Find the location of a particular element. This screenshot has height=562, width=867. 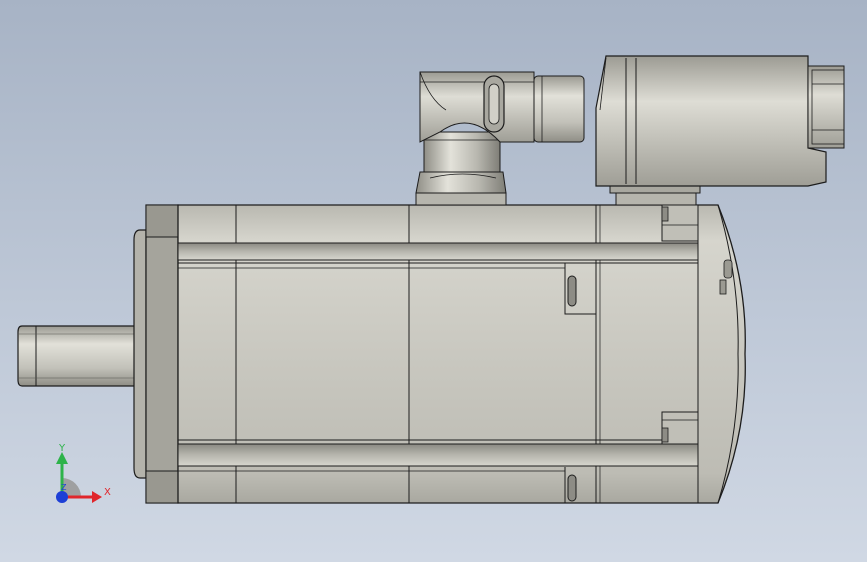

y-axis-label: Y is located at coordinates (62, 448).